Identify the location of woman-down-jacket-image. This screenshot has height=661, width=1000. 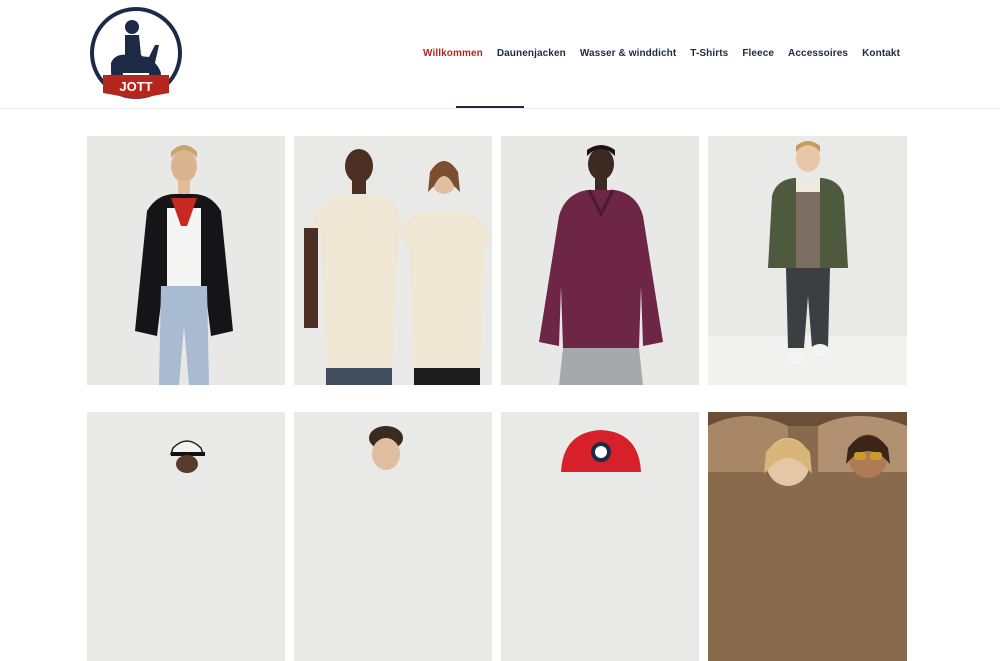
(186, 260).